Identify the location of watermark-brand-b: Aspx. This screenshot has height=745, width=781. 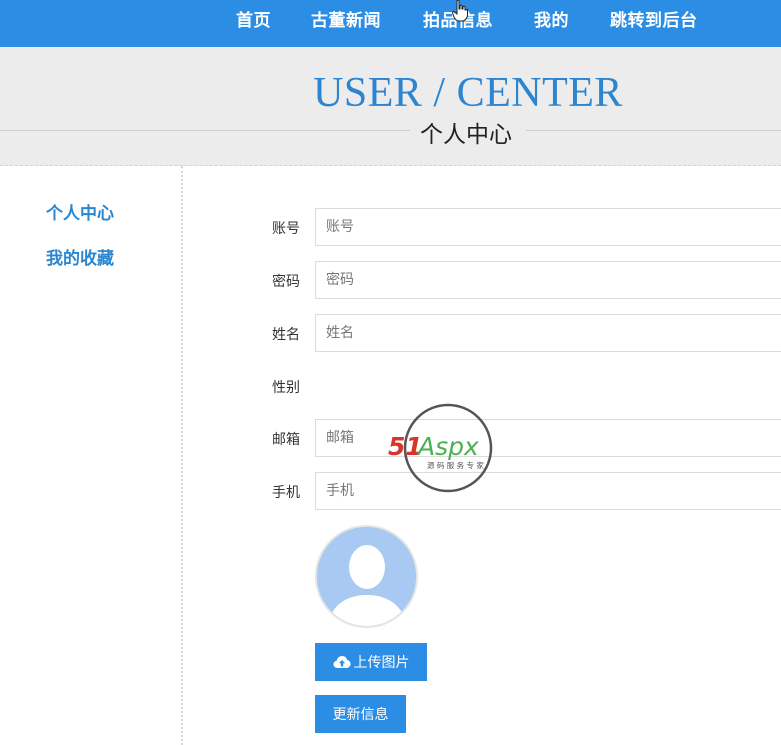
(447, 446).